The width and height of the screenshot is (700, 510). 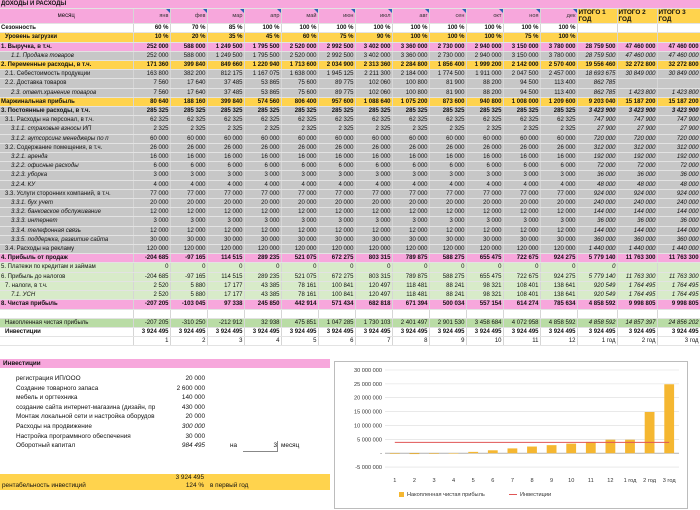 I want to click on cell: 30 000, so click(x=189, y=240).